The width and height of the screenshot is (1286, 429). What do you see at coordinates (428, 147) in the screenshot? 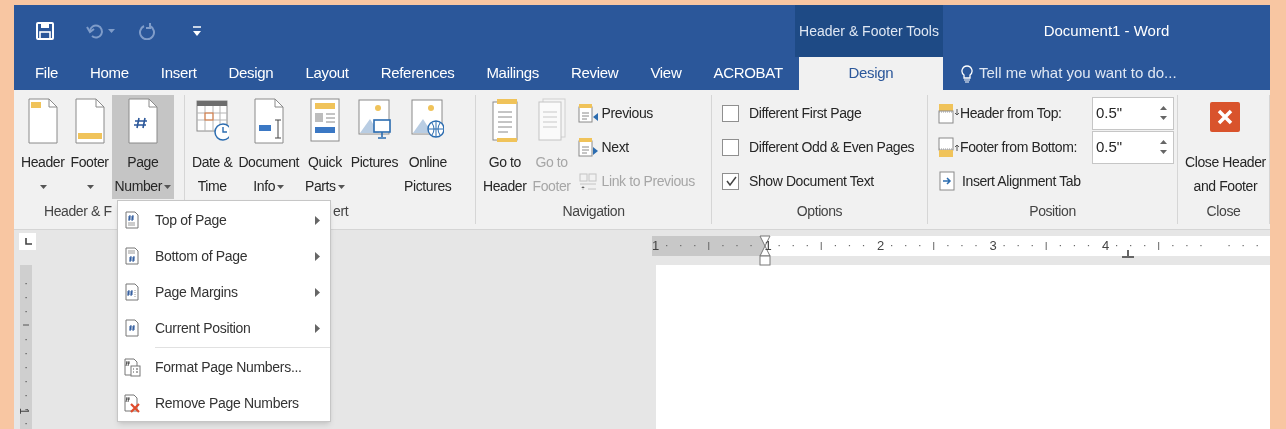
I see `ribbon-button: Online Pictures` at bounding box center [428, 147].